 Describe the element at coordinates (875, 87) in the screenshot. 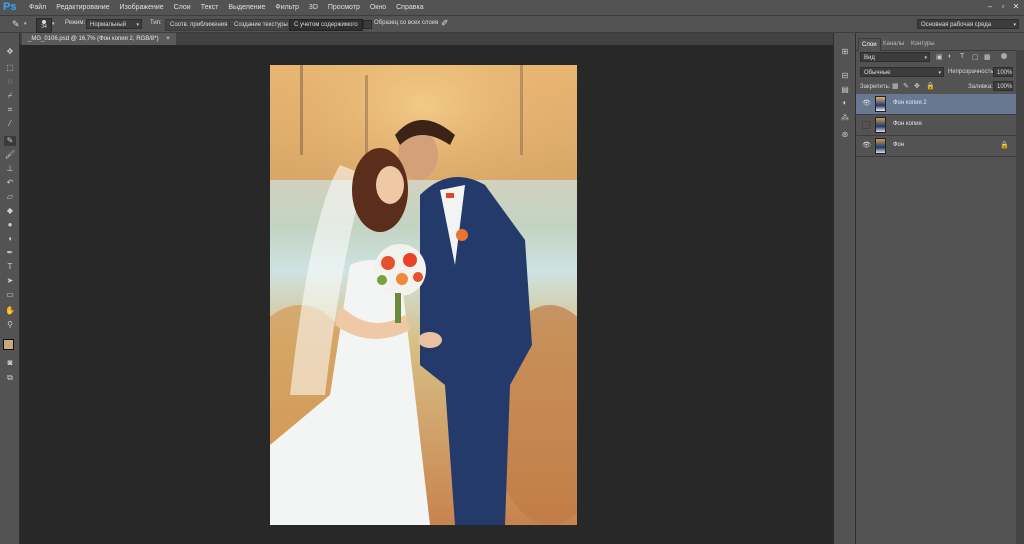

I see `lock-label: Закрепить:` at that location.